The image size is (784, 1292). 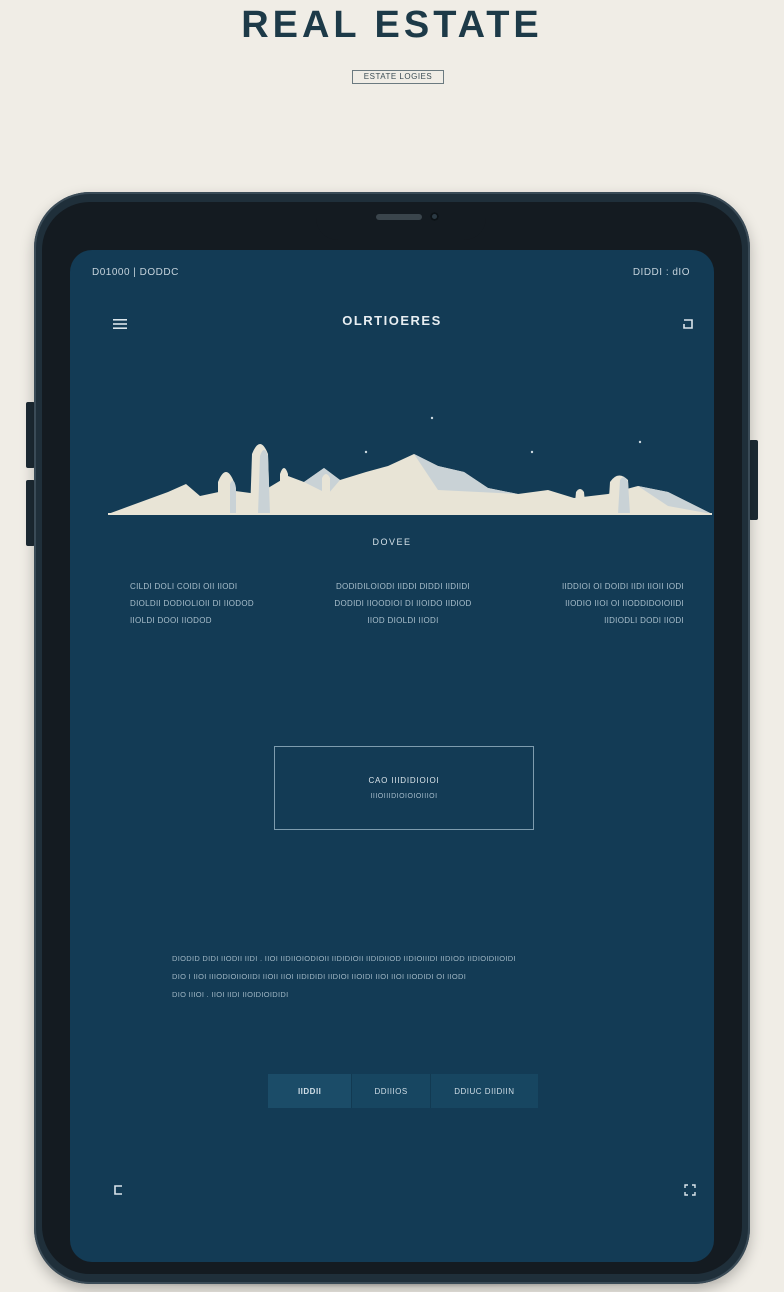 I want to click on status-bar-right: DIDDI : dIO, so click(x=661, y=272).